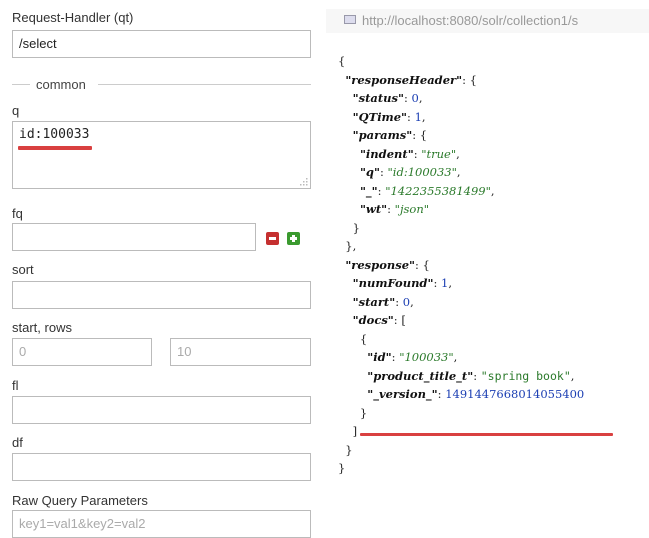 This screenshot has width=649, height=538. Describe the element at coordinates (161, 467) in the screenshot. I see `df-input` at that location.